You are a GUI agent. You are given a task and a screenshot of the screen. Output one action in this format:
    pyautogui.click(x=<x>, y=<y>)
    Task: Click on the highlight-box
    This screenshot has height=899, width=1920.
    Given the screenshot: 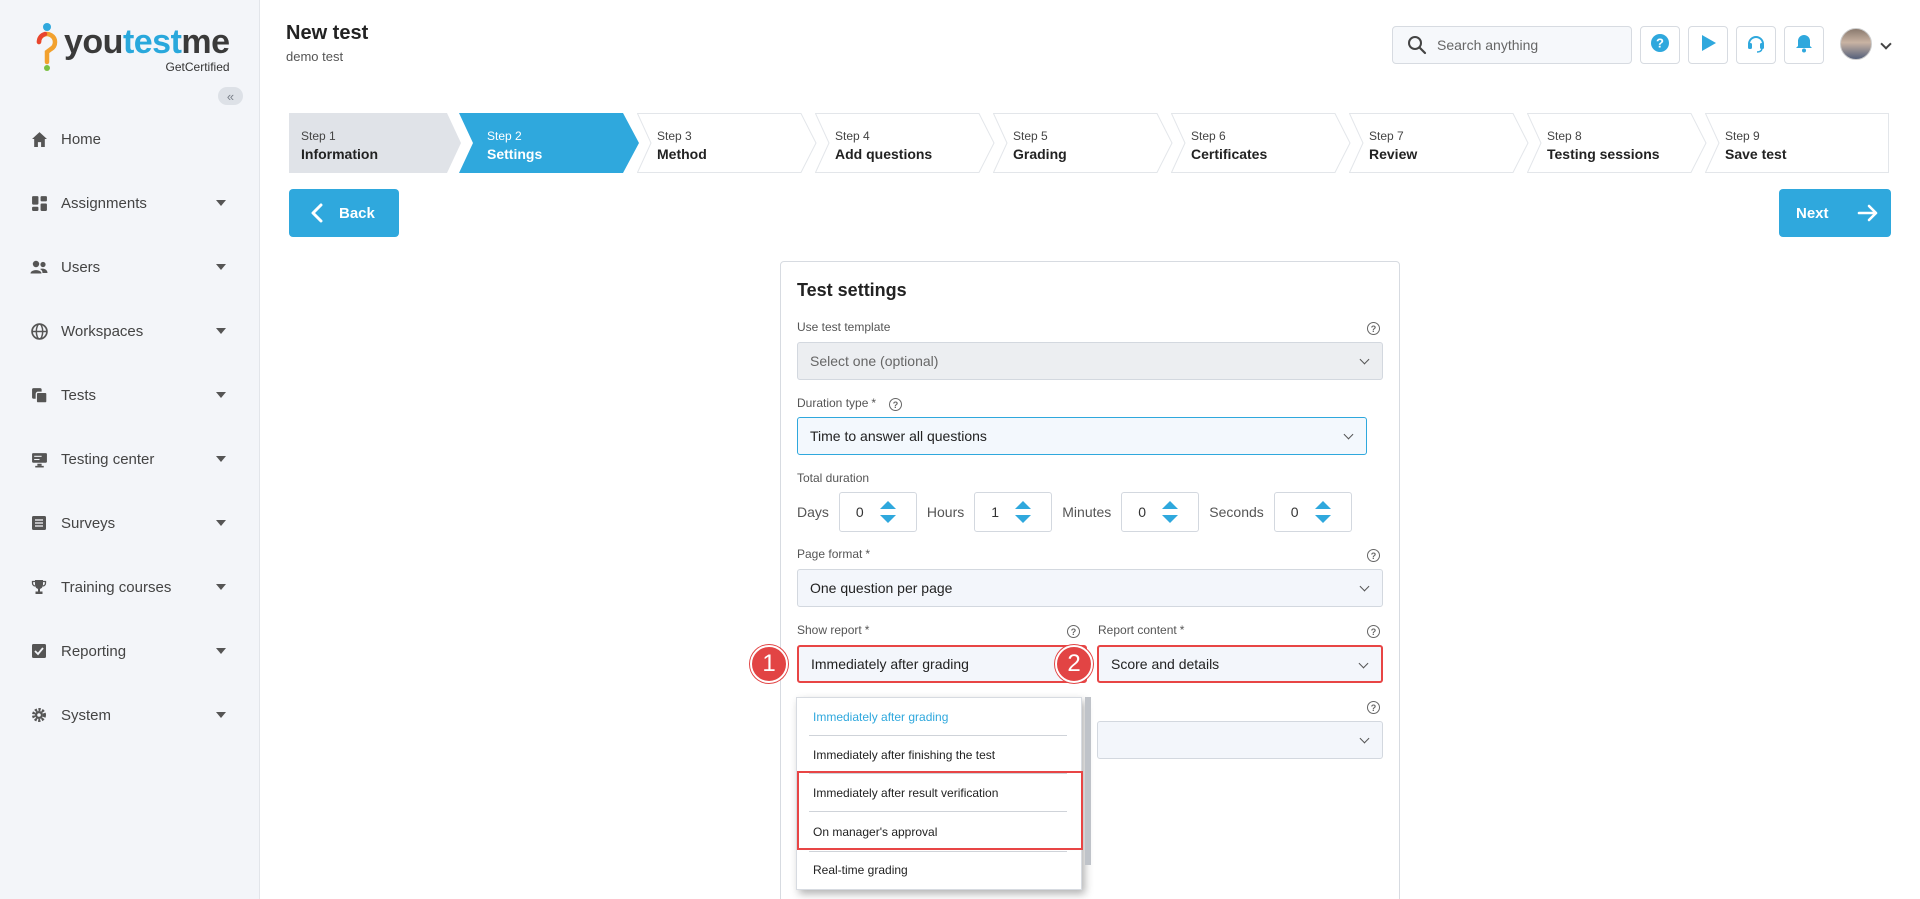 What is the action you would take?
    pyautogui.click(x=940, y=810)
    